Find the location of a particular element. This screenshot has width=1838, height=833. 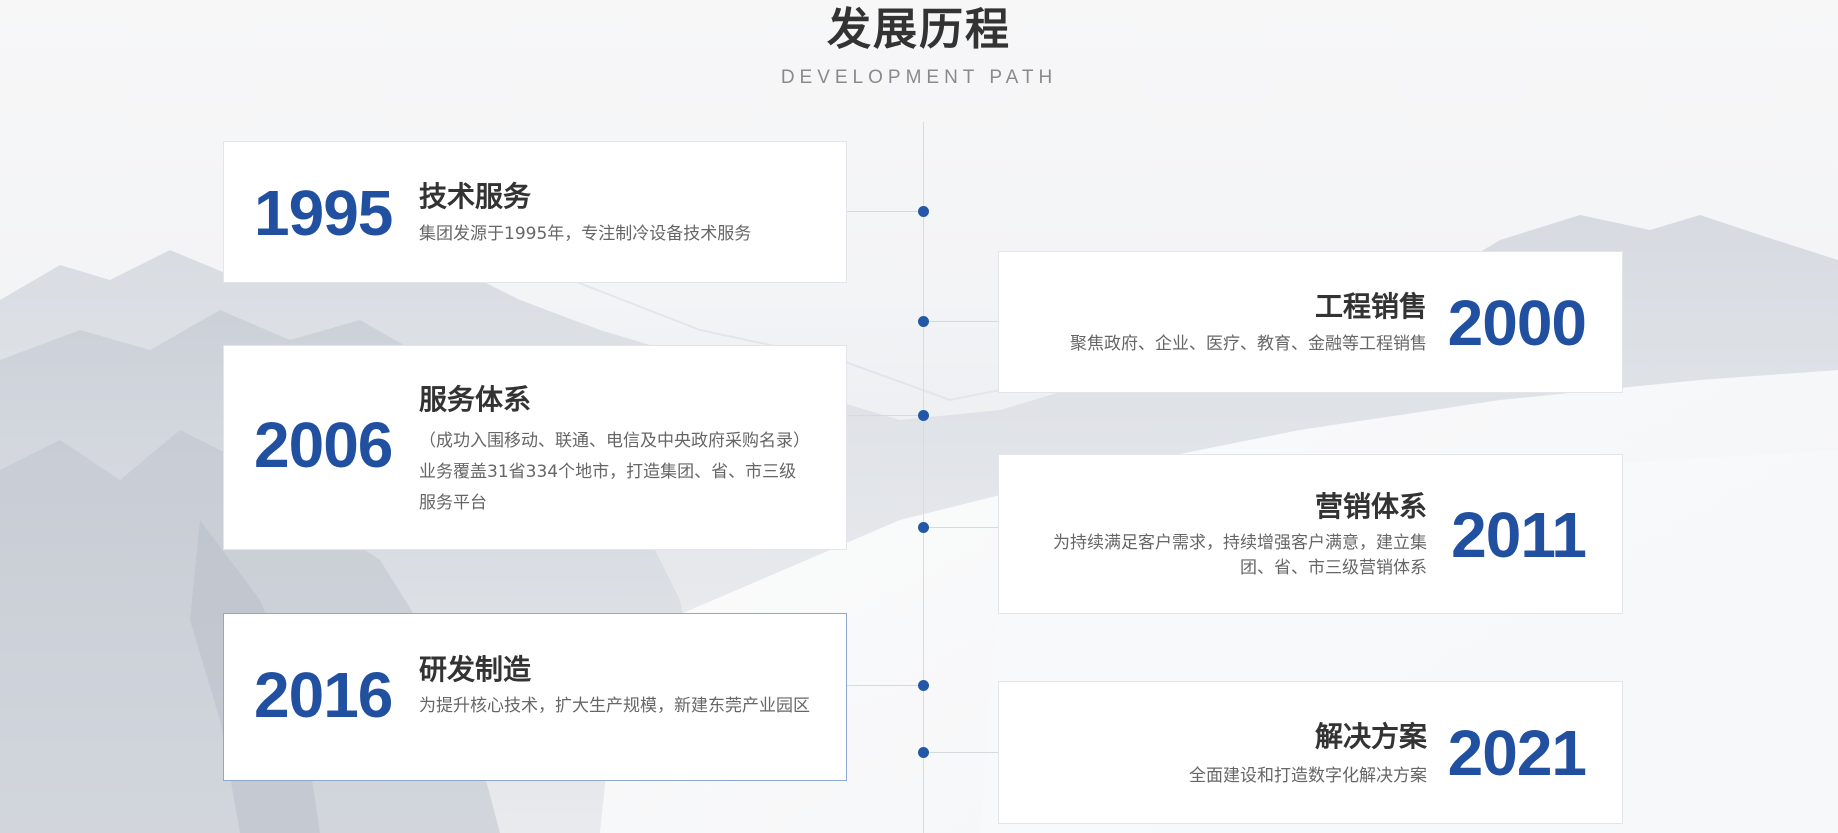

milestone-title: 技术服务 is located at coordinates (475, 196).